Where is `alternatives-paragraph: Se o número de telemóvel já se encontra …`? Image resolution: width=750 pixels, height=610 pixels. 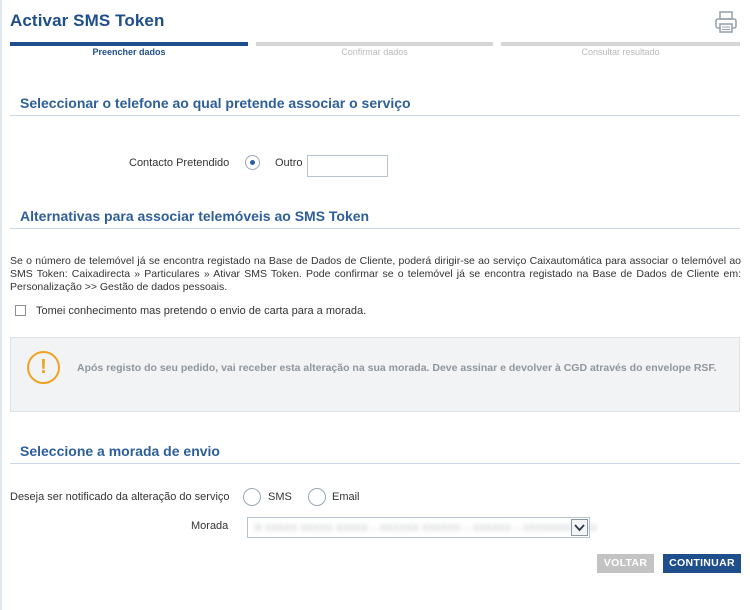 alternatives-paragraph: Se o número de telemóvel já se encontra … is located at coordinates (375, 274).